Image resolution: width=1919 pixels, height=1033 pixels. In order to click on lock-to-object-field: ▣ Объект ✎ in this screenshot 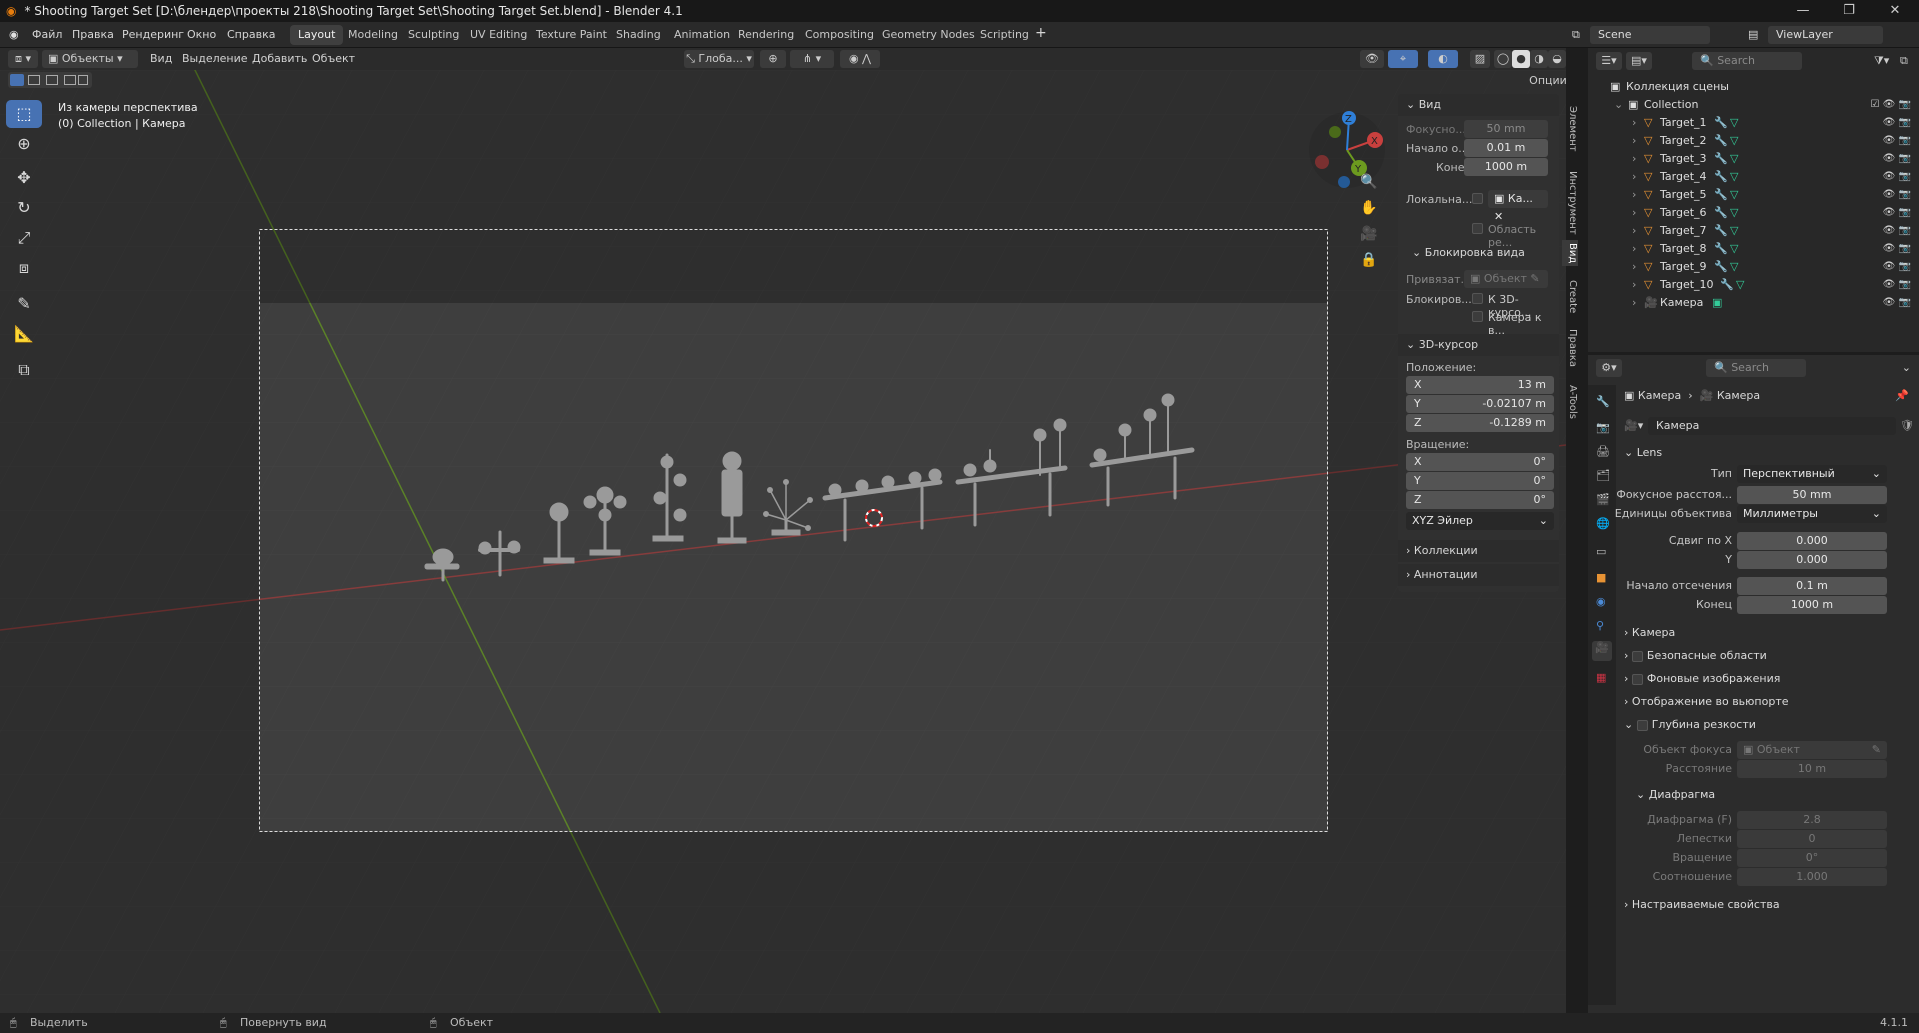, I will do `click(1506, 279)`.